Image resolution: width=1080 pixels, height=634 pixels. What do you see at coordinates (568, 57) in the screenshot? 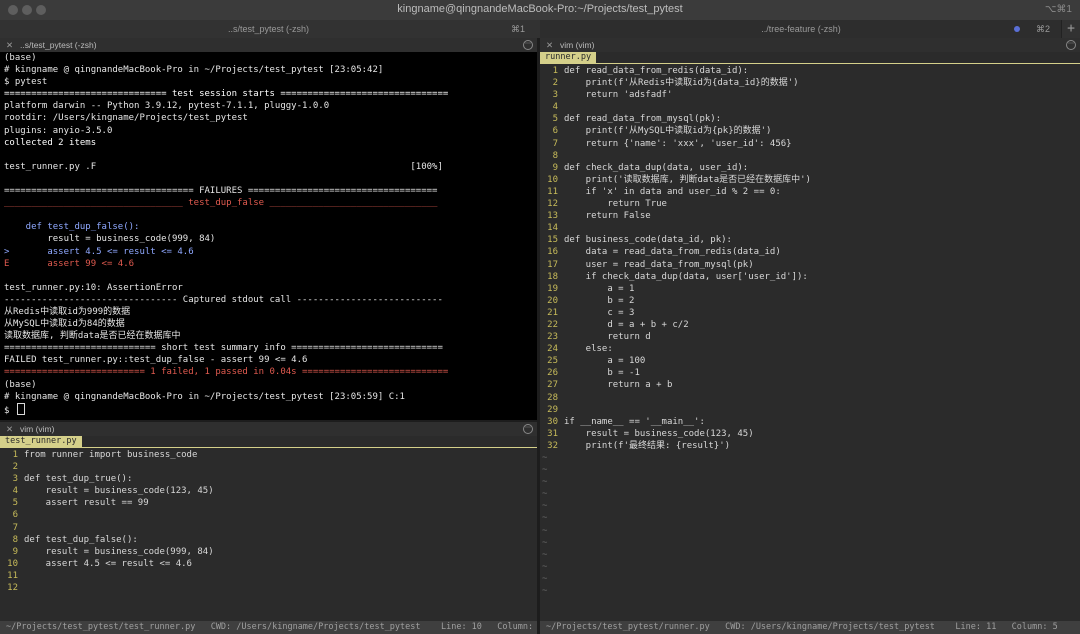
I see `buffer-tab: runner.py` at bounding box center [568, 57].